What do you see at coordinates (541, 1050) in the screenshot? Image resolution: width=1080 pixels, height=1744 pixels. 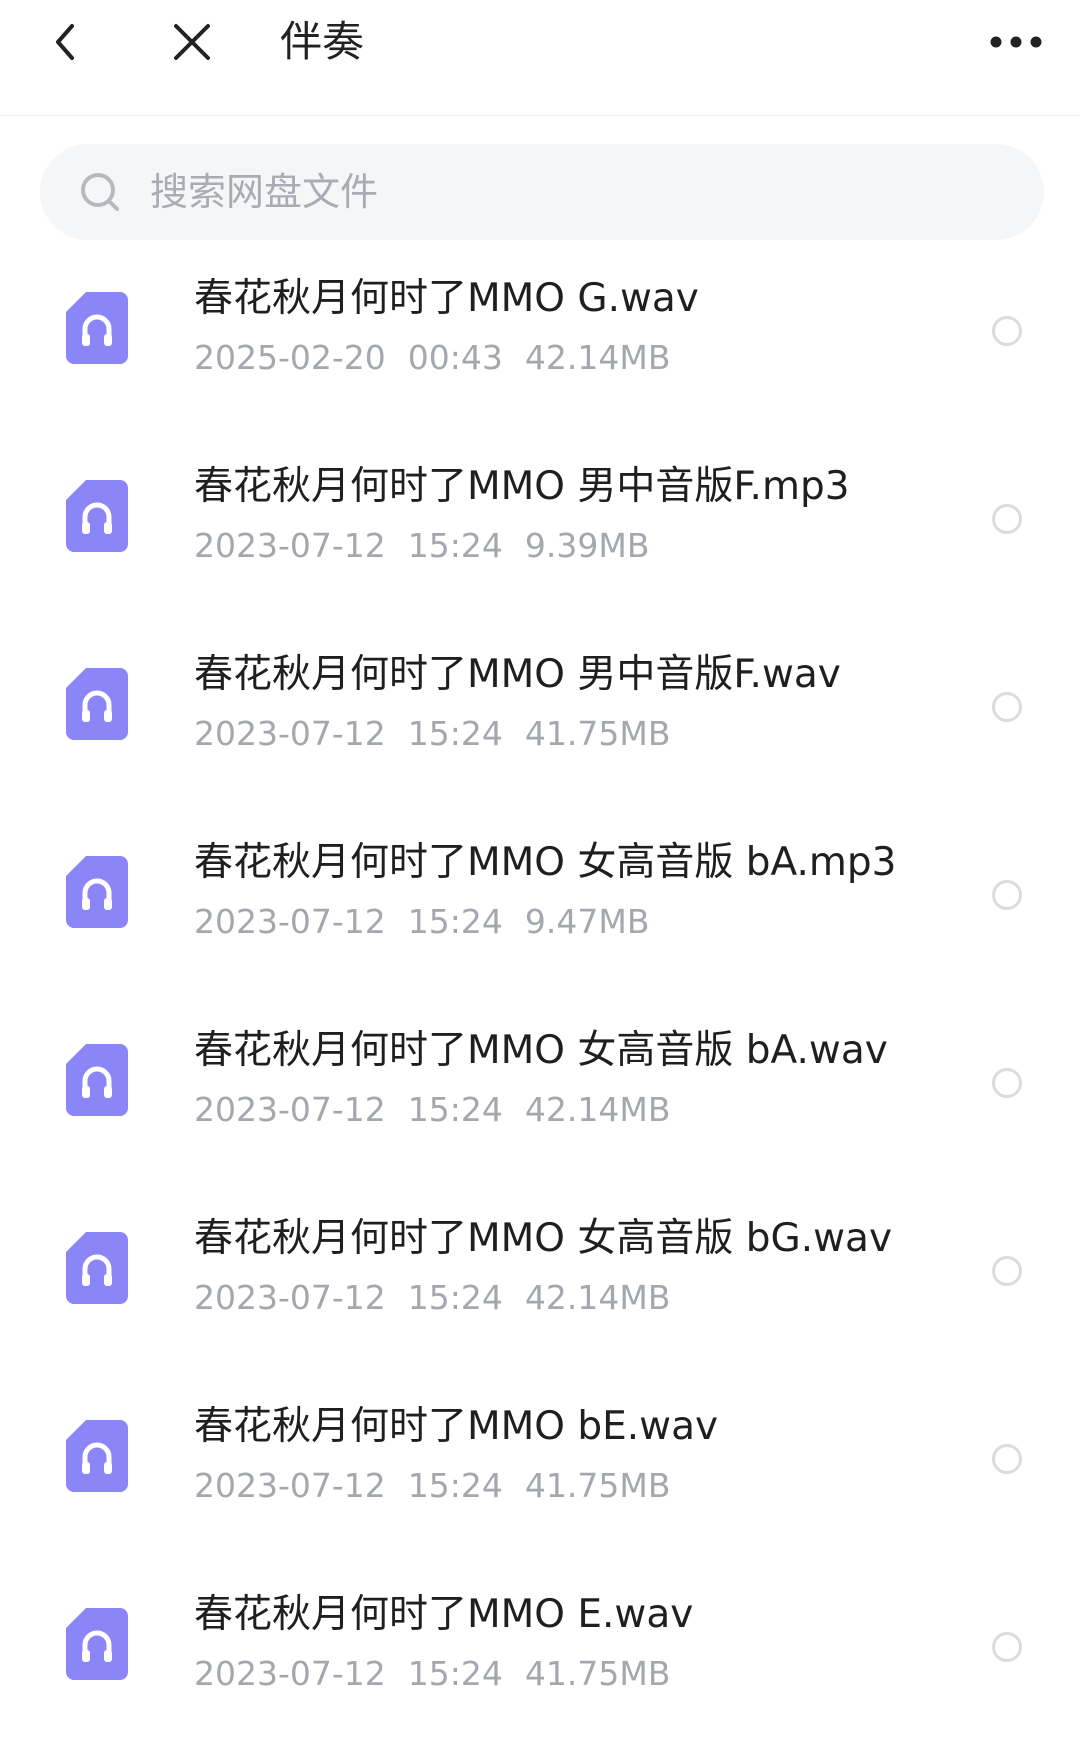 I see `file-name: 春花秋月何时了MMO 女高音版 bA.wav` at bounding box center [541, 1050].